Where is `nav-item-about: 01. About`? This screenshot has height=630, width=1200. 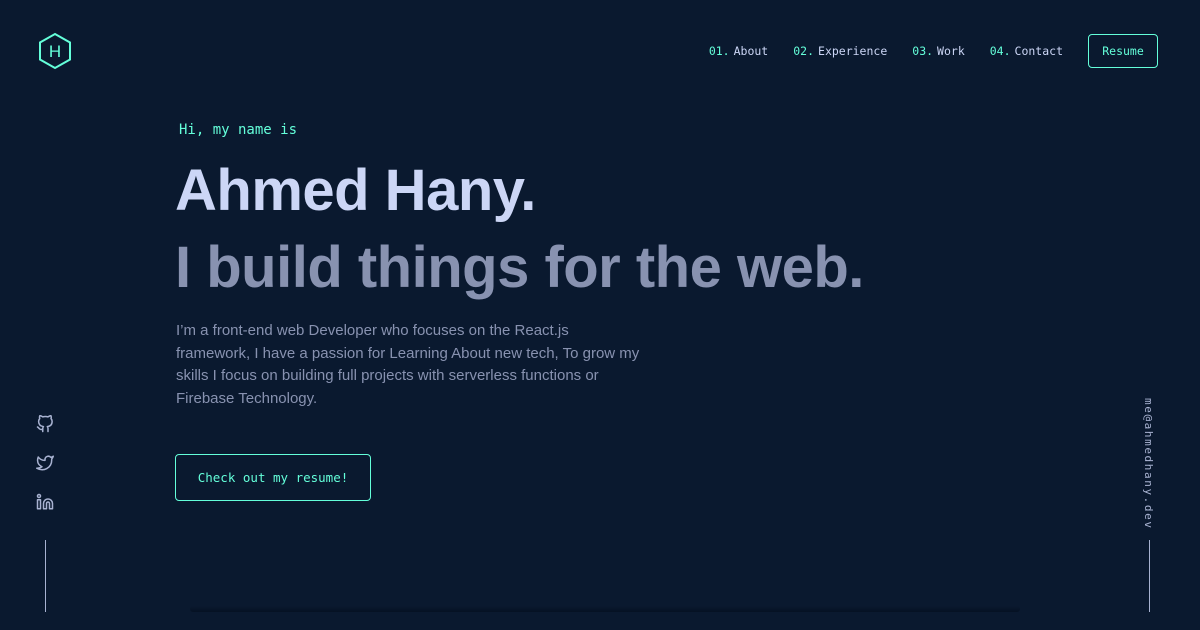
nav-item-about: 01. About is located at coordinates (738, 51).